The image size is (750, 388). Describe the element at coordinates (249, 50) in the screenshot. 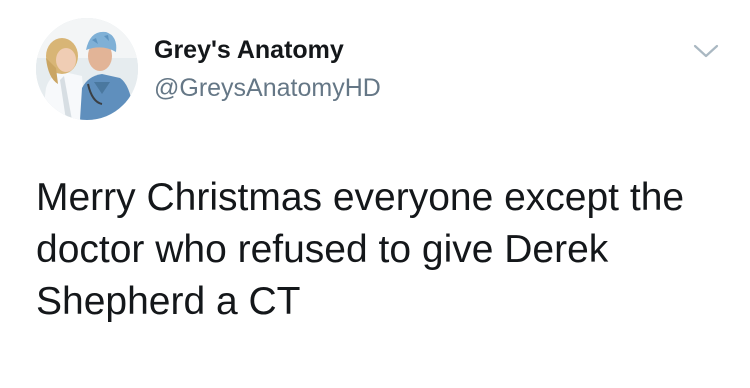

I see `author-display-name: Grey's Anatomy` at that location.